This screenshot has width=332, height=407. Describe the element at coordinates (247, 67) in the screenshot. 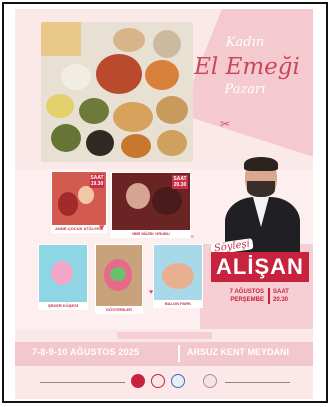

I see `title-line-2: El Emeği` at that location.